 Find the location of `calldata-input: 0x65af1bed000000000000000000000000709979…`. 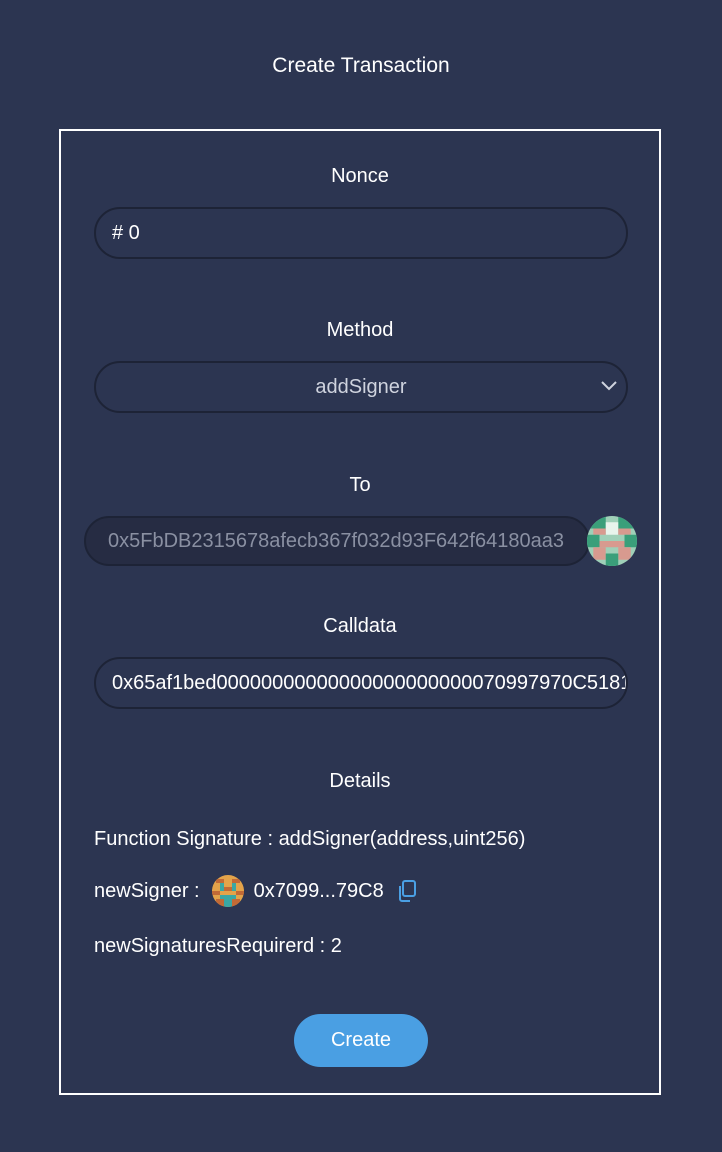

calldata-input: 0x65af1bed000000000000000000000000709979… is located at coordinates (361, 683).